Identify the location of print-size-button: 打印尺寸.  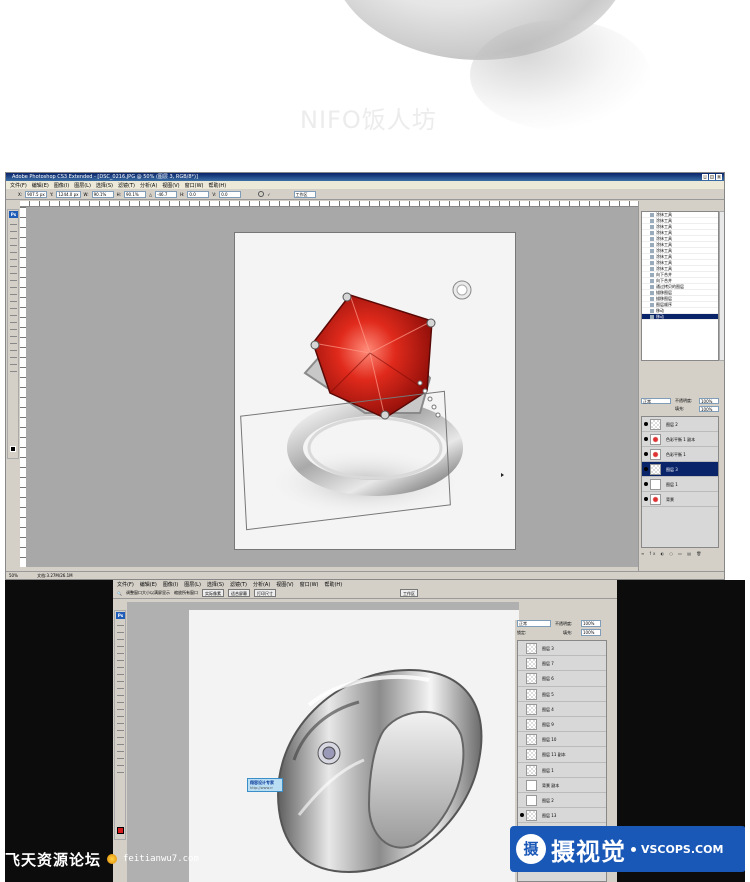
(264, 593).